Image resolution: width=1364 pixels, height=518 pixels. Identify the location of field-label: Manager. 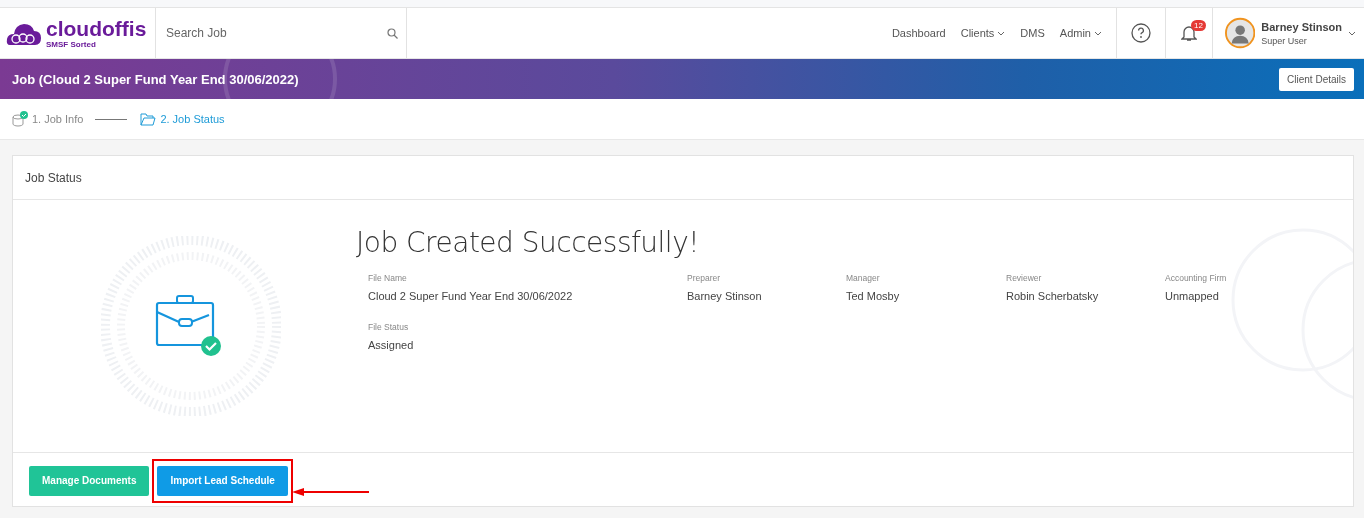
(863, 278).